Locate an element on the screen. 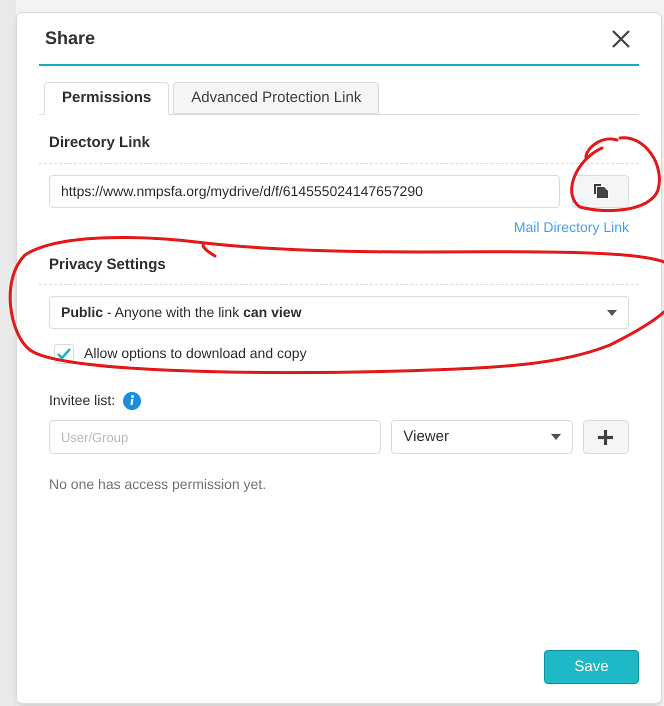 The height and width of the screenshot is (706, 664). tab: Permissions is located at coordinates (107, 98).